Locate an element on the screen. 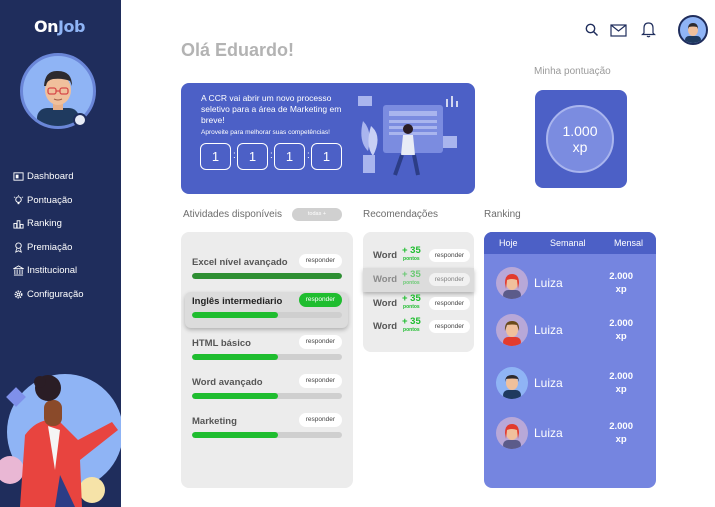  tab-mensal: Mensal is located at coordinates (628, 243).